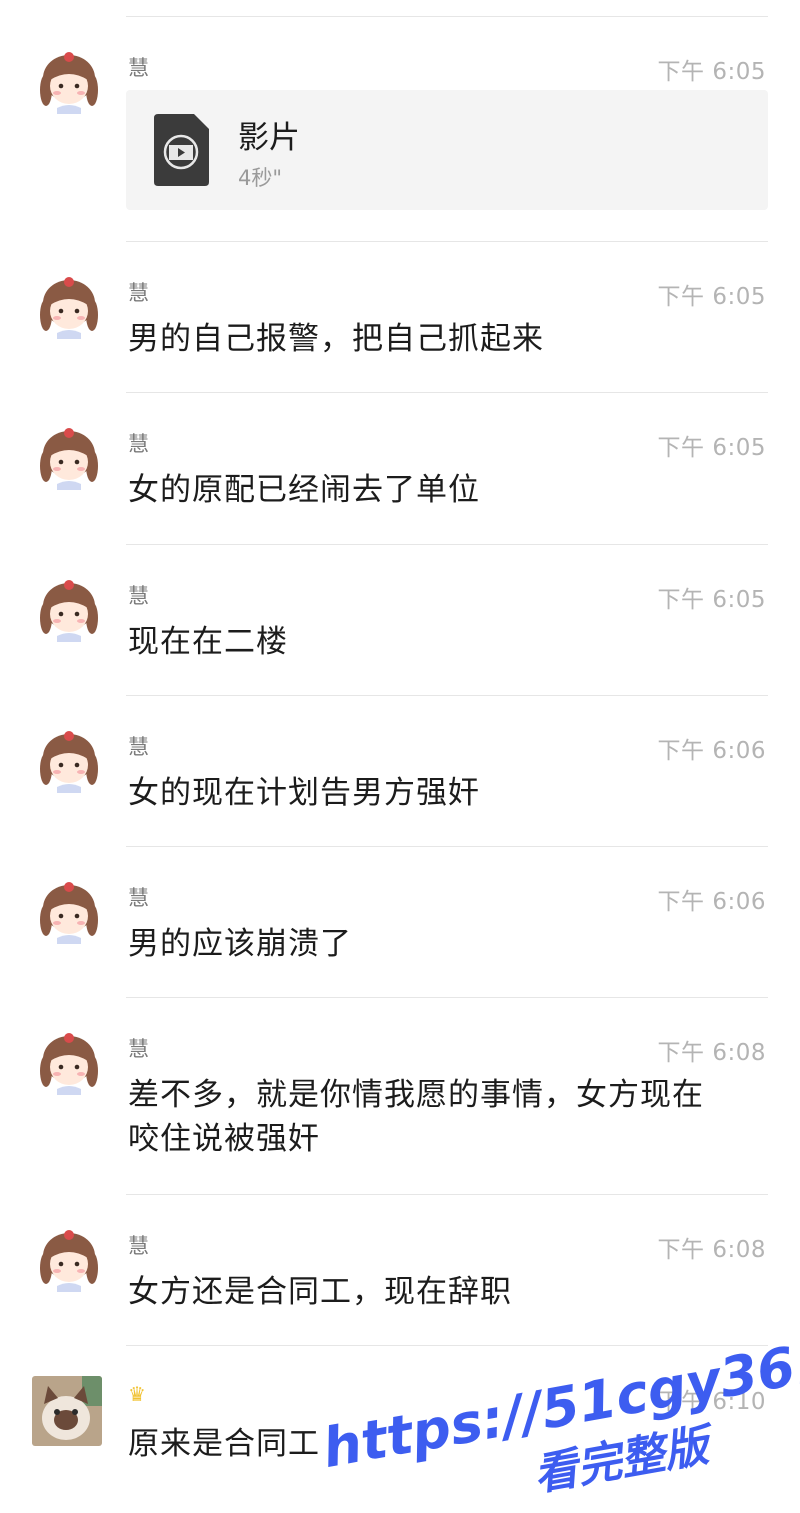 This screenshot has width=800, height=1513. What do you see at coordinates (400, 930) in the screenshot?
I see `chat-message: 慧 下午 6:06 男的应该崩溃了` at bounding box center [400, 930].